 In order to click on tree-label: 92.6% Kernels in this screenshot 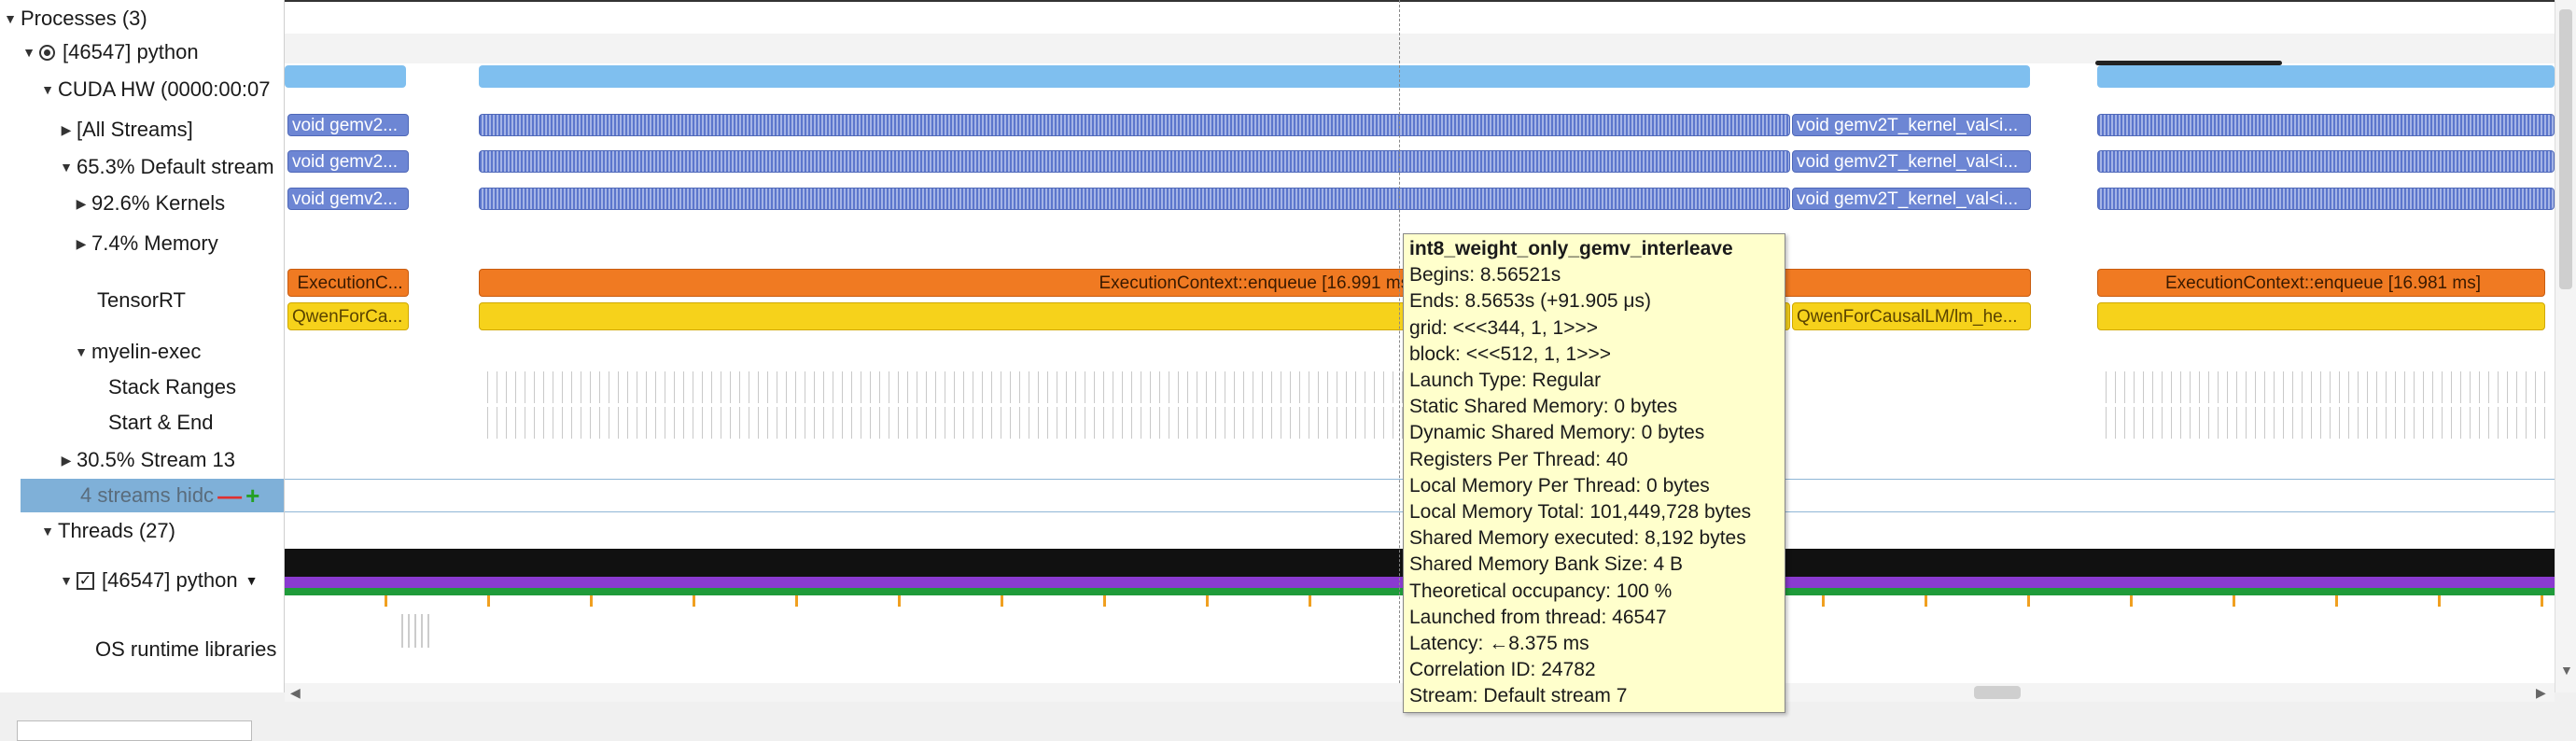, I will do `click(158, 203)`.